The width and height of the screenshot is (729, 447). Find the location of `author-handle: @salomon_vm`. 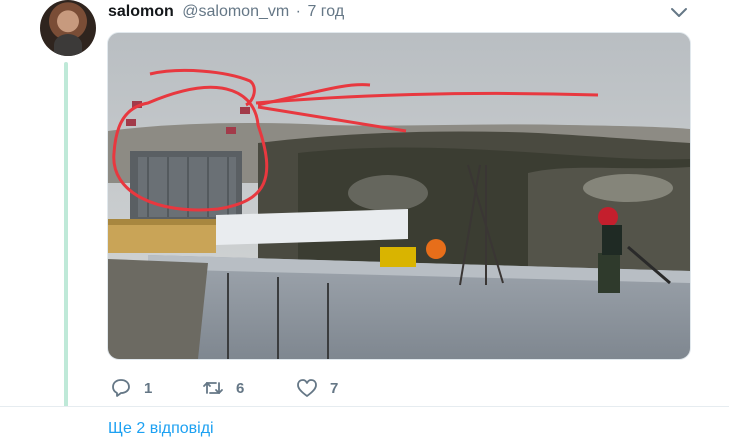

author-handle: @salomon_vm is located at coordinates (235, 11).